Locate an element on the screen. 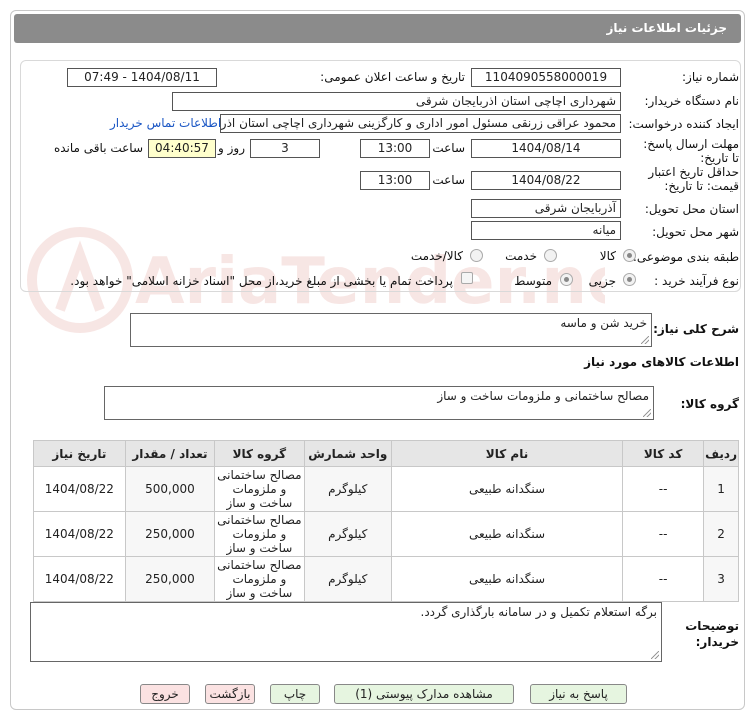  category-label: طبقه بندی موضوعی: is located at coordinates (685, 257).